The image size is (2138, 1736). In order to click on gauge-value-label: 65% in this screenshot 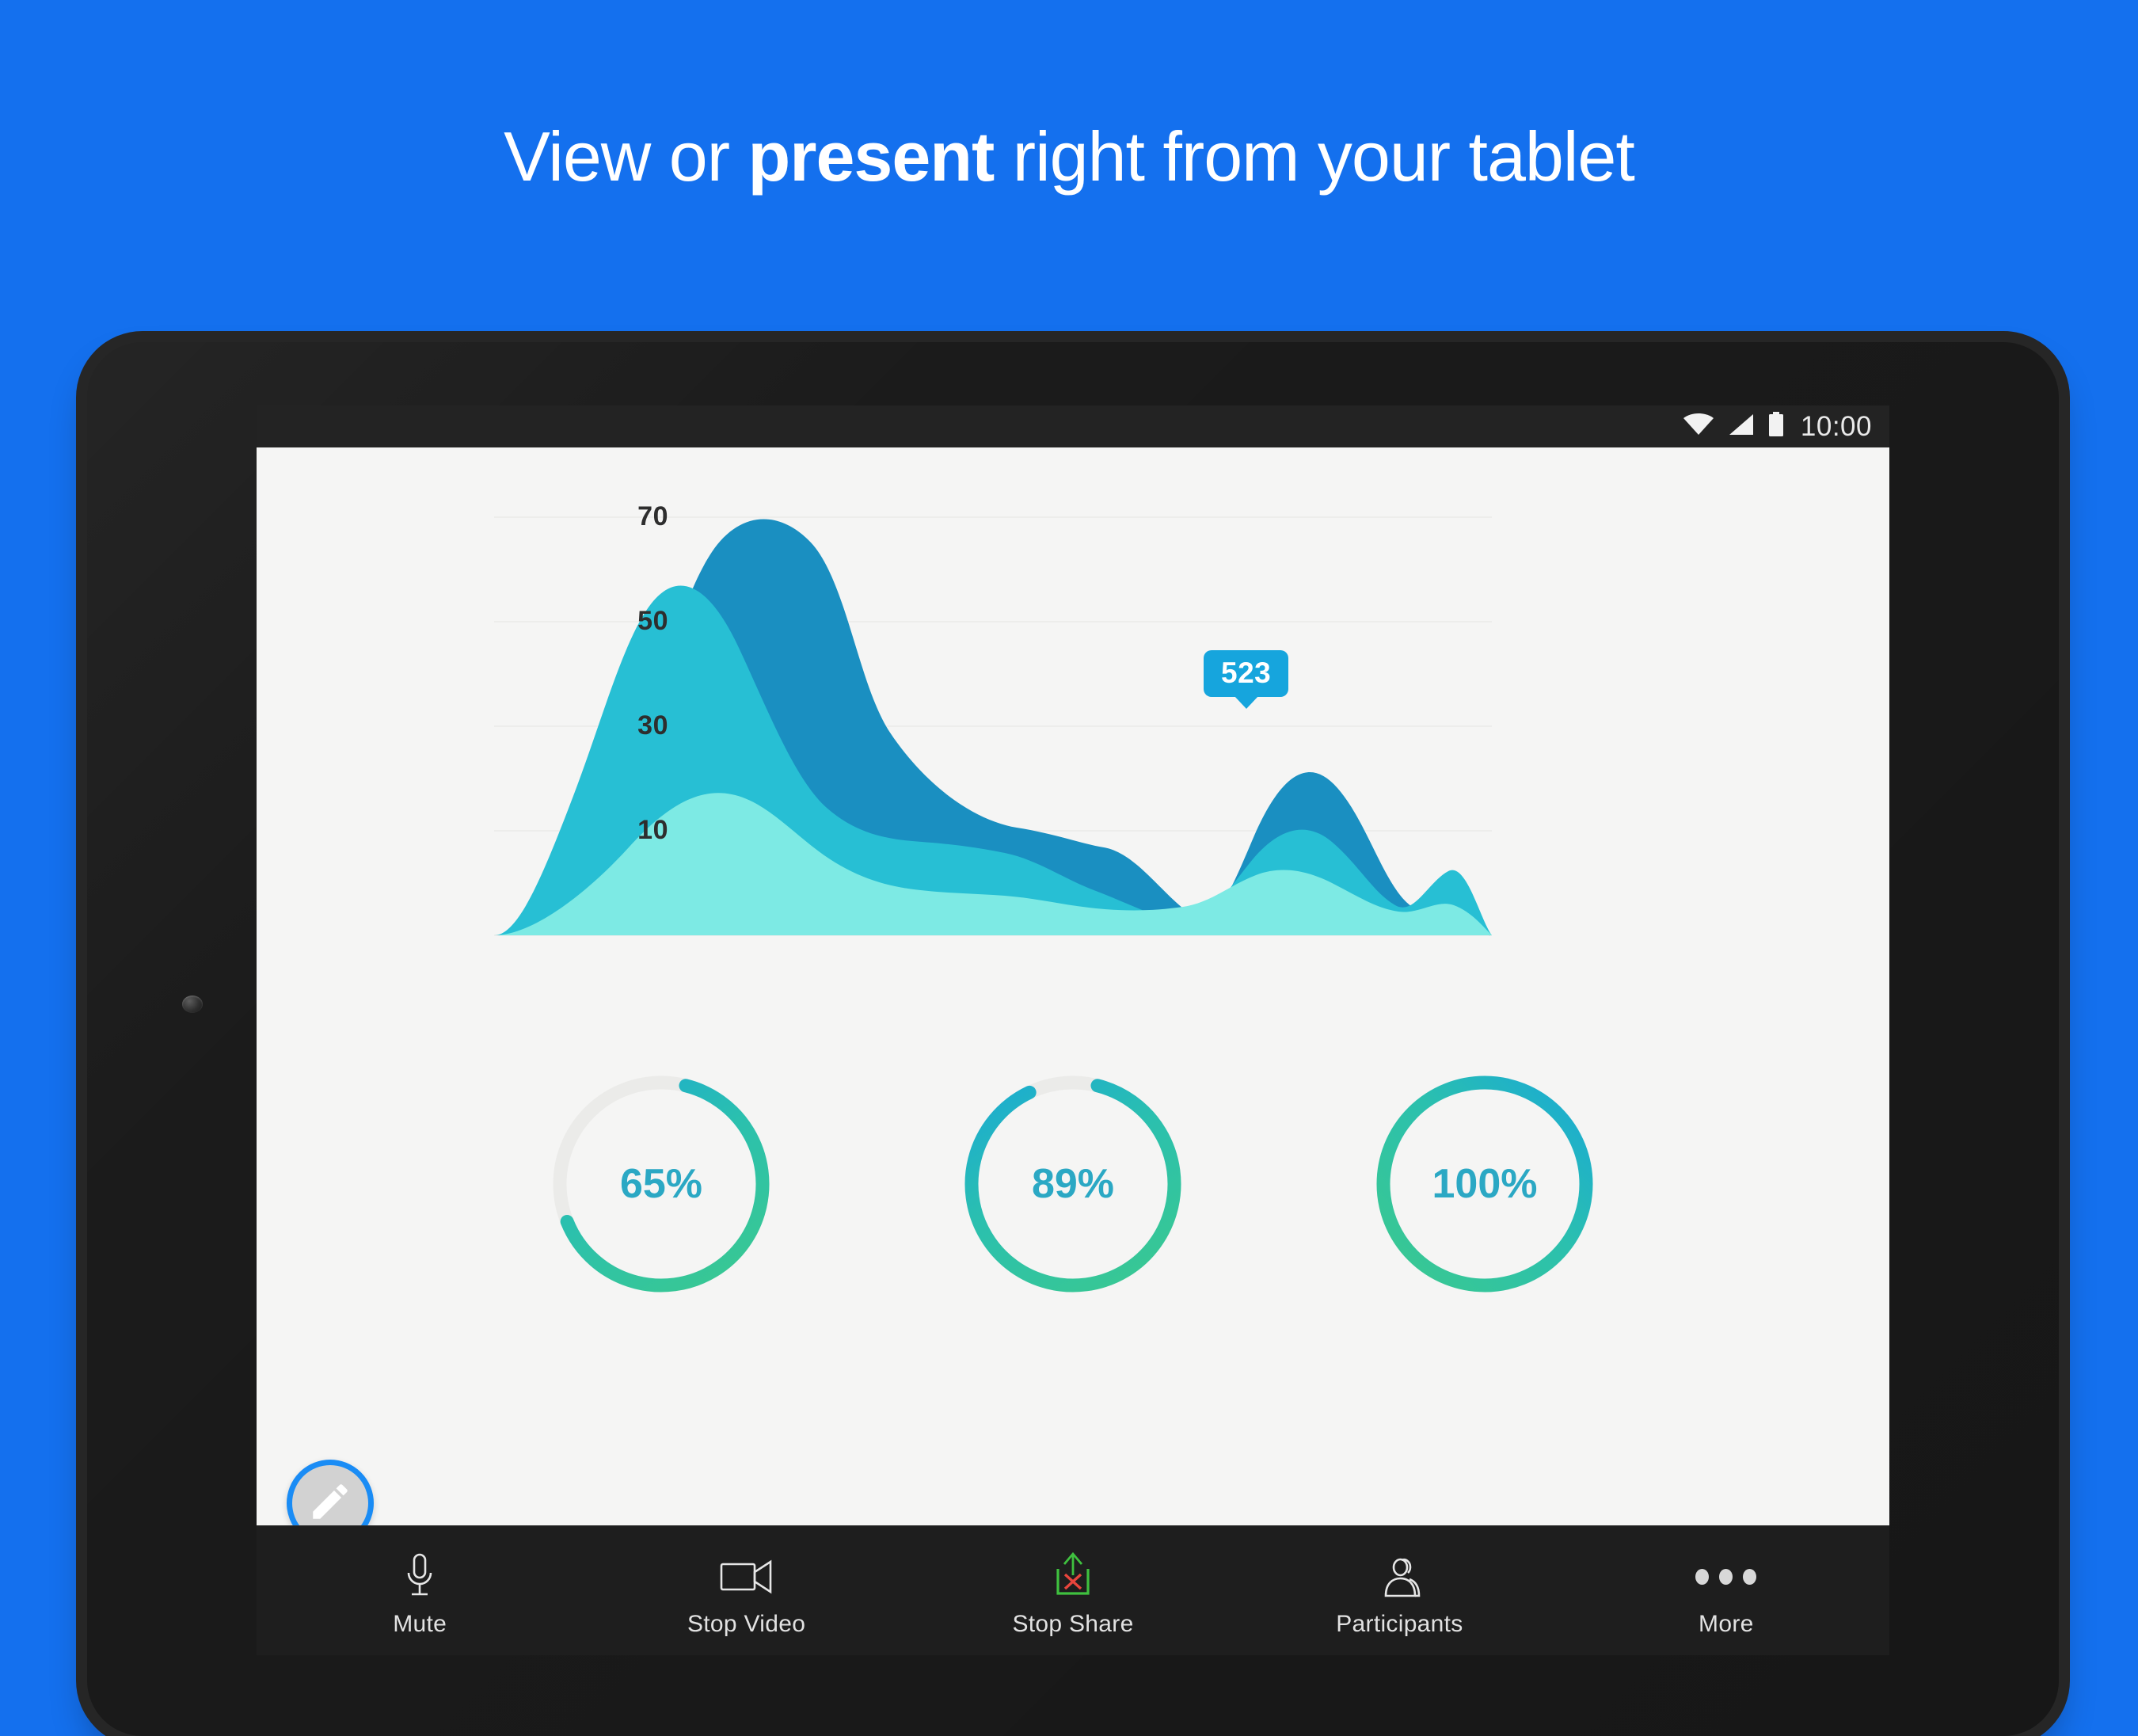, I will do `click(661, 1184)`.